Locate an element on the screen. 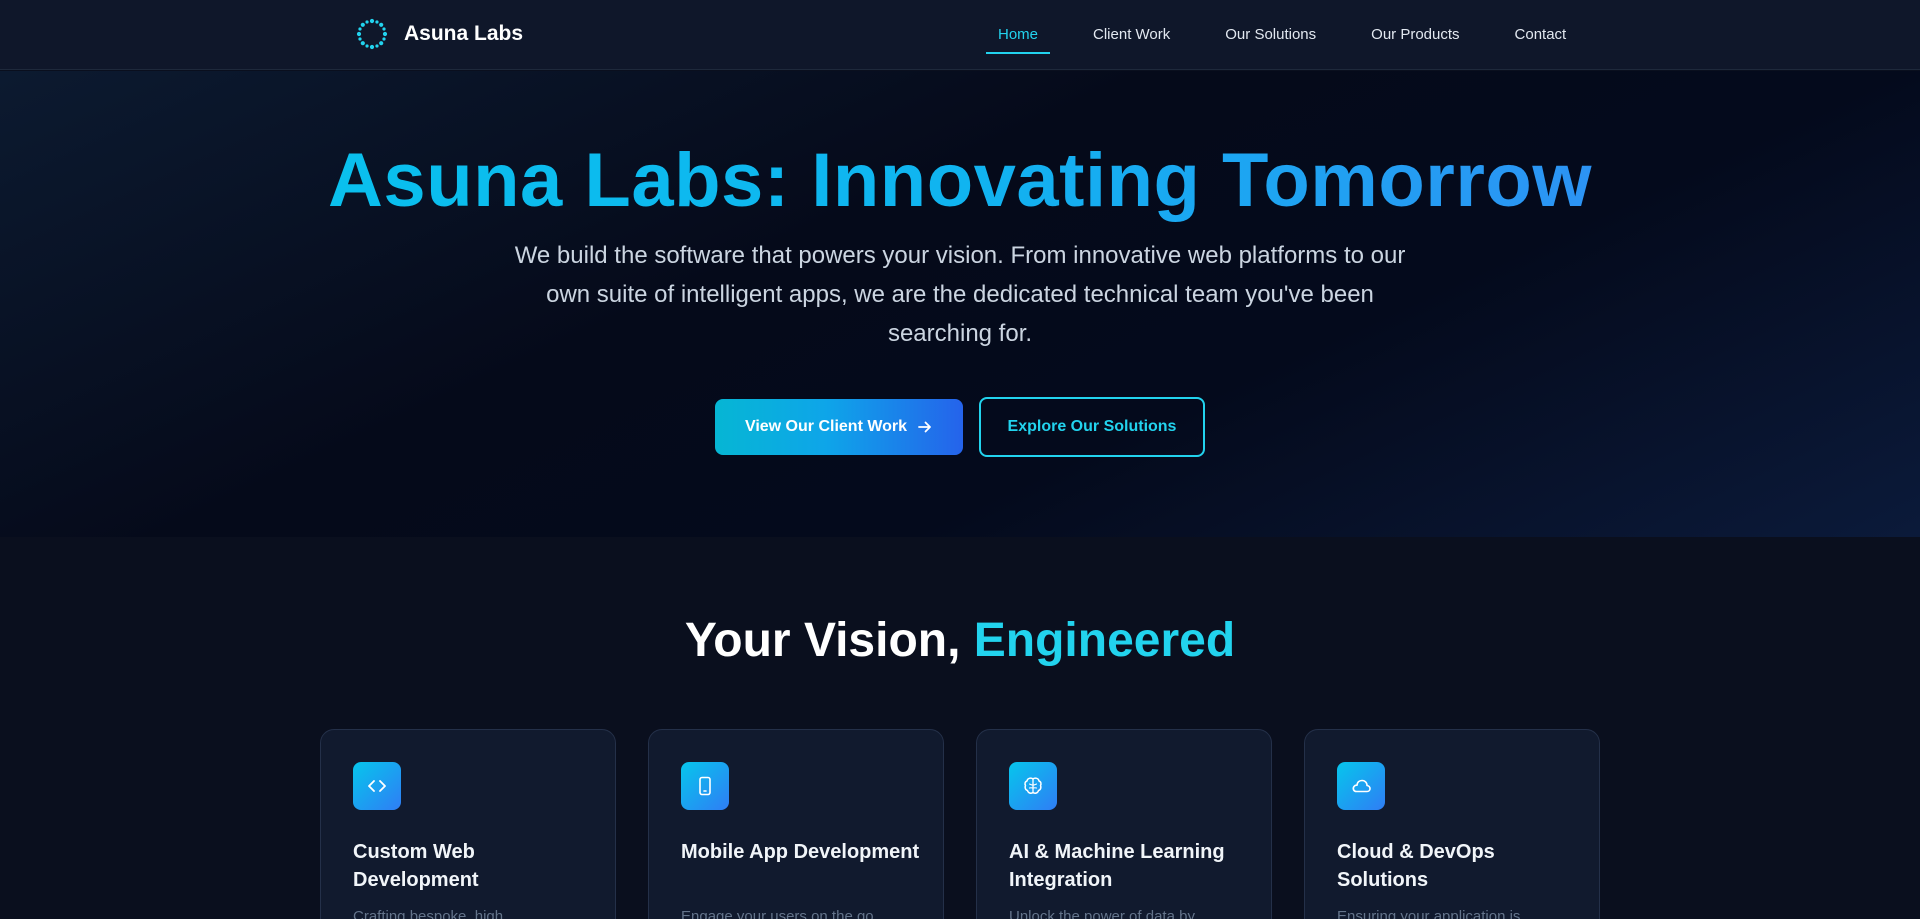  nav-link-our-solutions: Our Solutions is located at coordinates (1270, 35).